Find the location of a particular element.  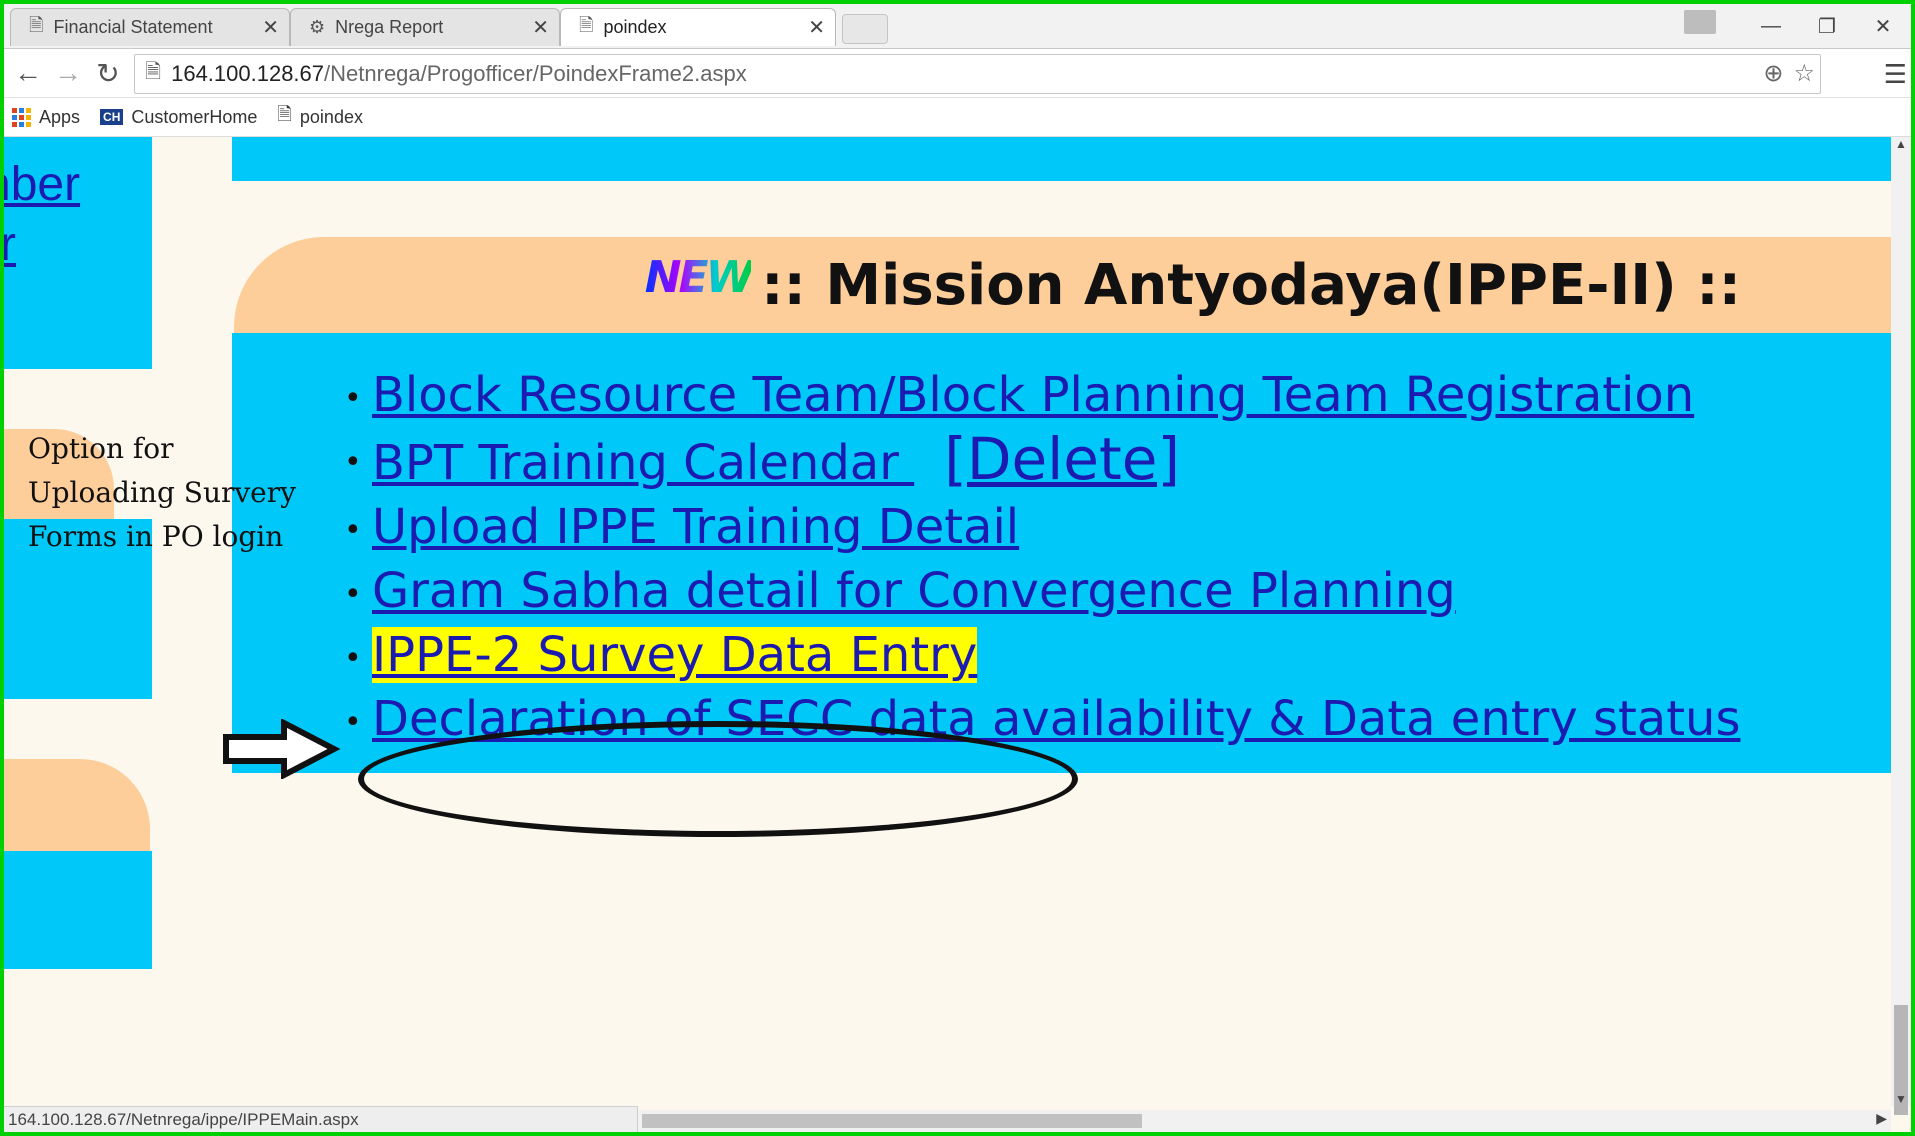

annotation-line: Forms in PO login is located at coordinates (156, 536).